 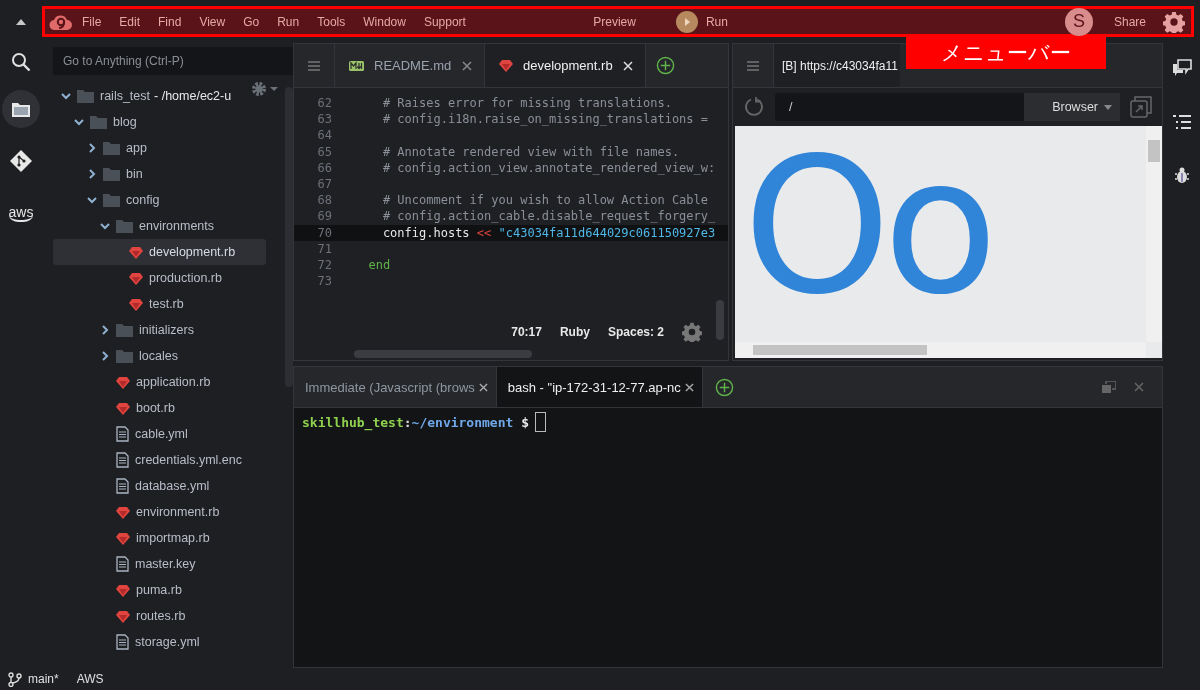 What do you see at coordinates (1109, 387) in the screenshot?
I see `restore-icon` at bounding box center [1109, 387].